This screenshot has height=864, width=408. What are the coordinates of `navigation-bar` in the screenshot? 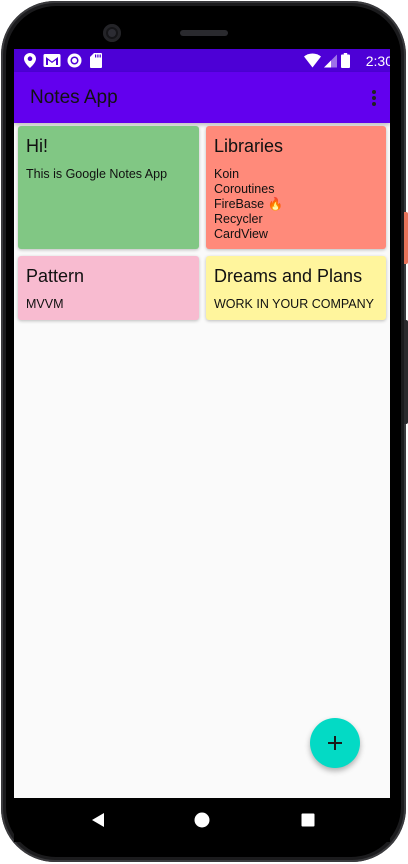 It's located at (202, 820).